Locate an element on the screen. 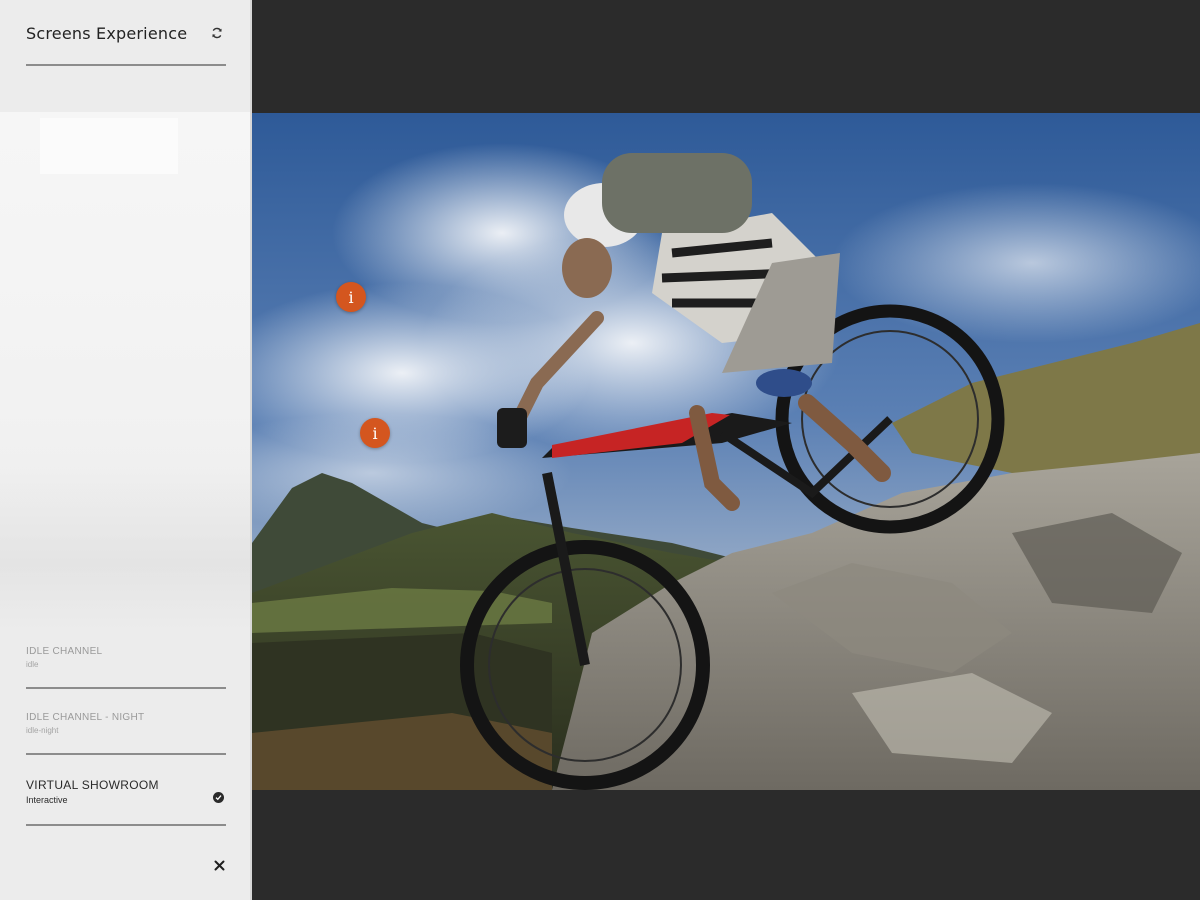 This screenshot has height=900, width=1200. app-title: Screens Experience is located at coordinates (107, 33).